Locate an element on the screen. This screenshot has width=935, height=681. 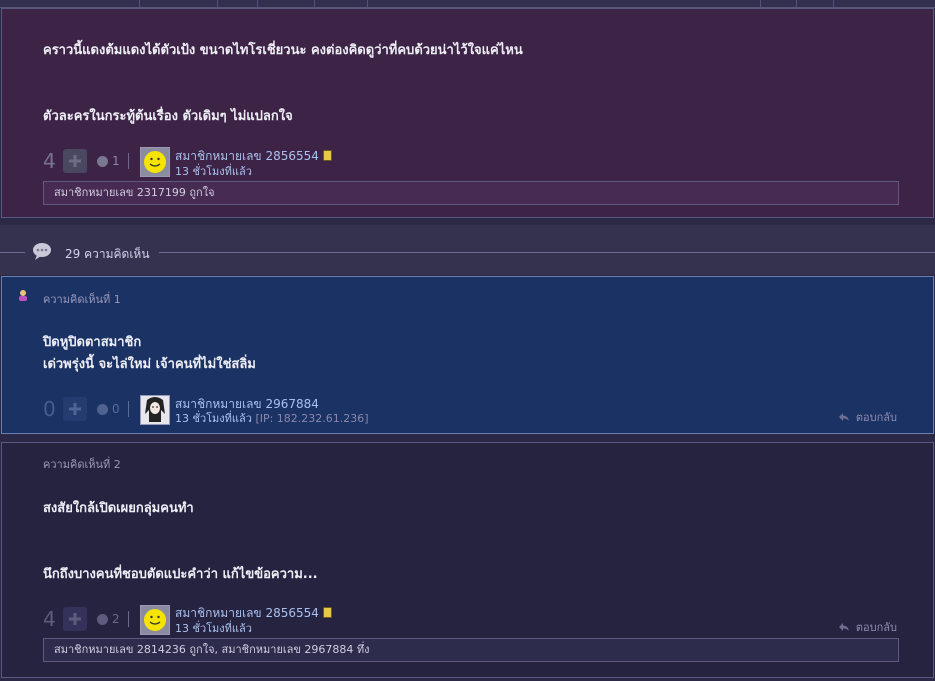
likes-bar: สมาชิกหมายเลข 2317199 ถูกใจ is located at coordinates (471, 193).